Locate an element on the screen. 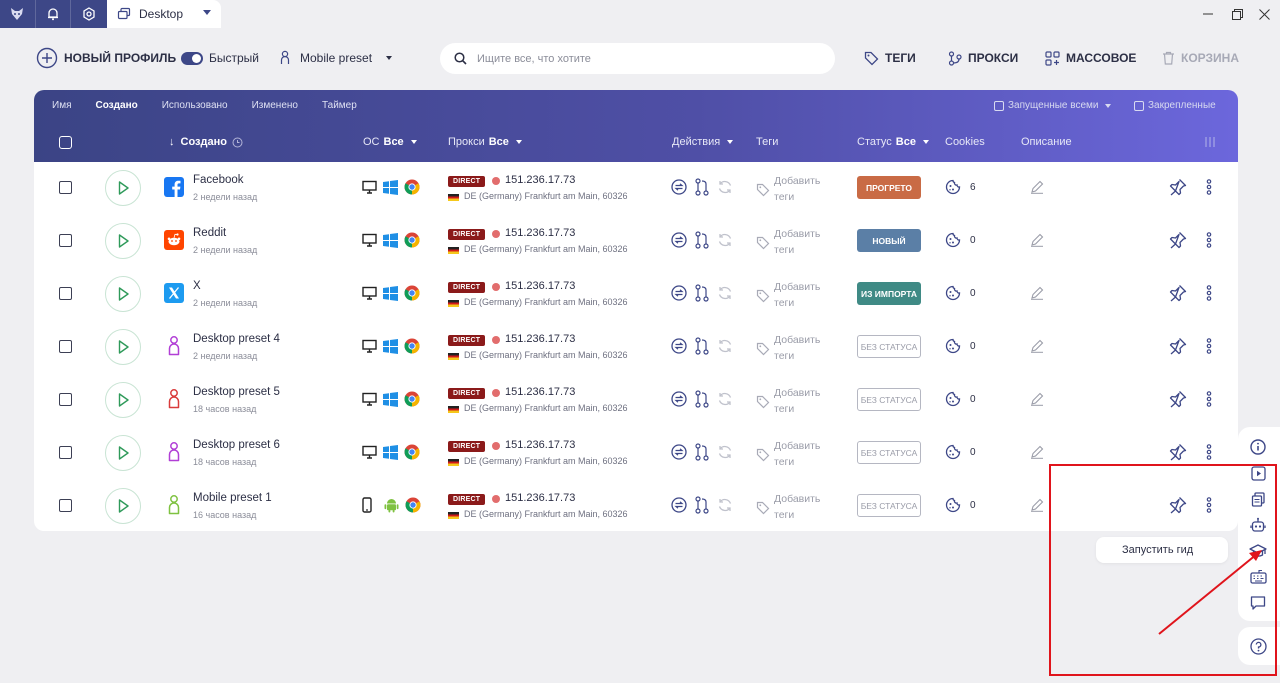  notifications-button is located at coordinates (54, 14).